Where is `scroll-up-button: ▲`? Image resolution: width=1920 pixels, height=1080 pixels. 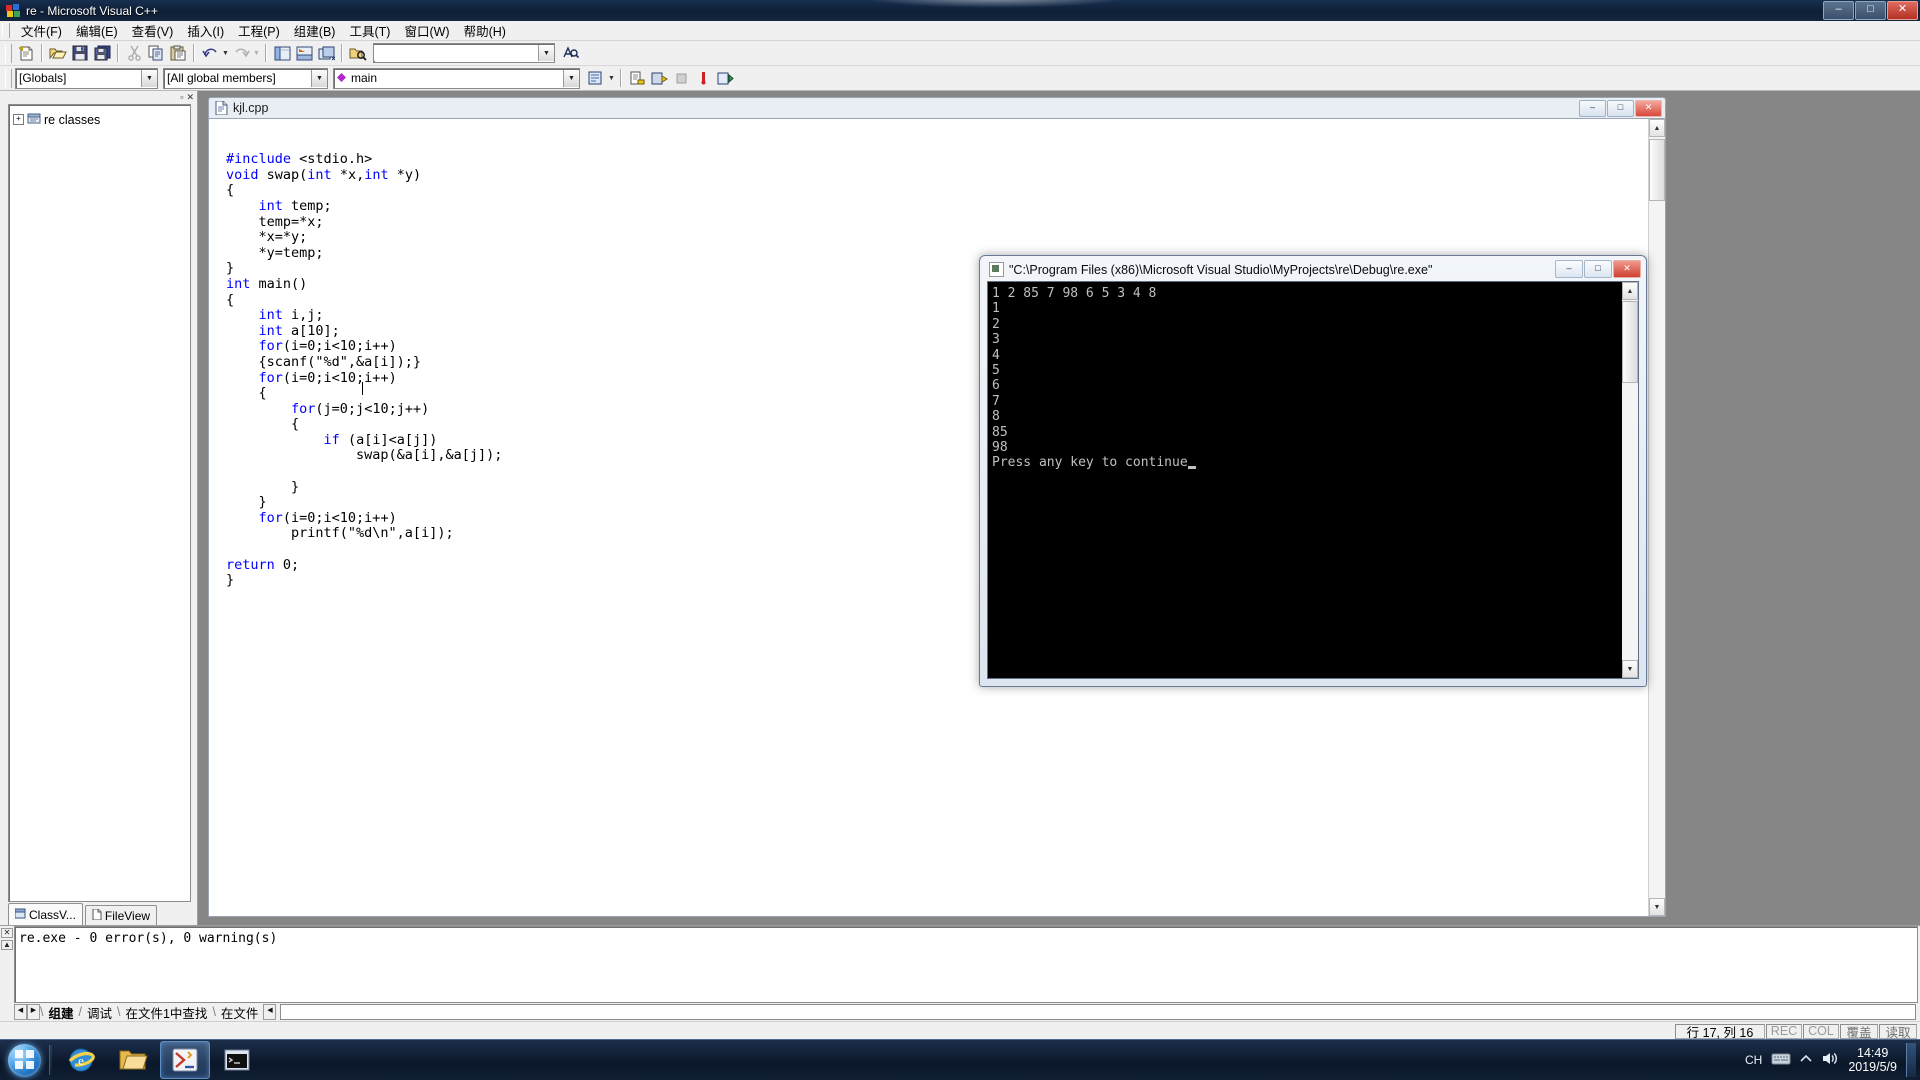 scroll-up-button: ▲ is located at coordinates (1657, 128).